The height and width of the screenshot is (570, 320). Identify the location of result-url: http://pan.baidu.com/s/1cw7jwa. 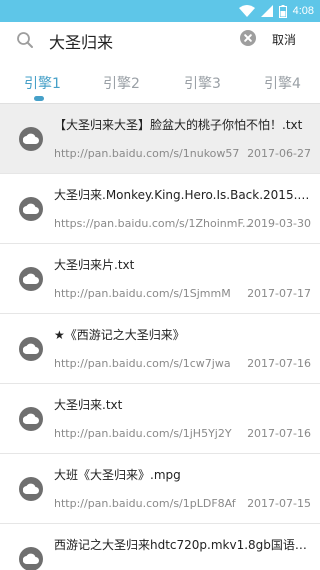
(142, 363).